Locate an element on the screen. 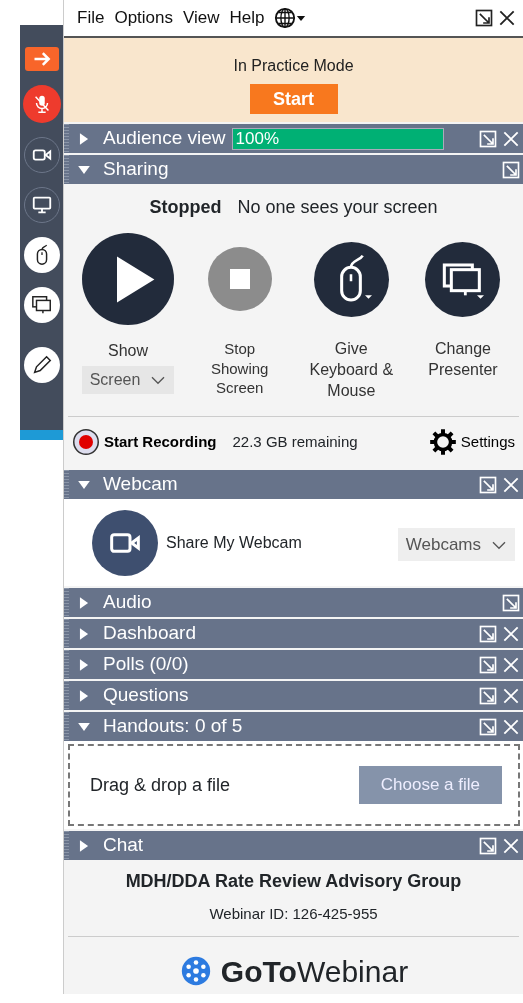 The width and height of the screenshot is (523, 1003). panel-header: Audio is located at coordinates (293, 602).